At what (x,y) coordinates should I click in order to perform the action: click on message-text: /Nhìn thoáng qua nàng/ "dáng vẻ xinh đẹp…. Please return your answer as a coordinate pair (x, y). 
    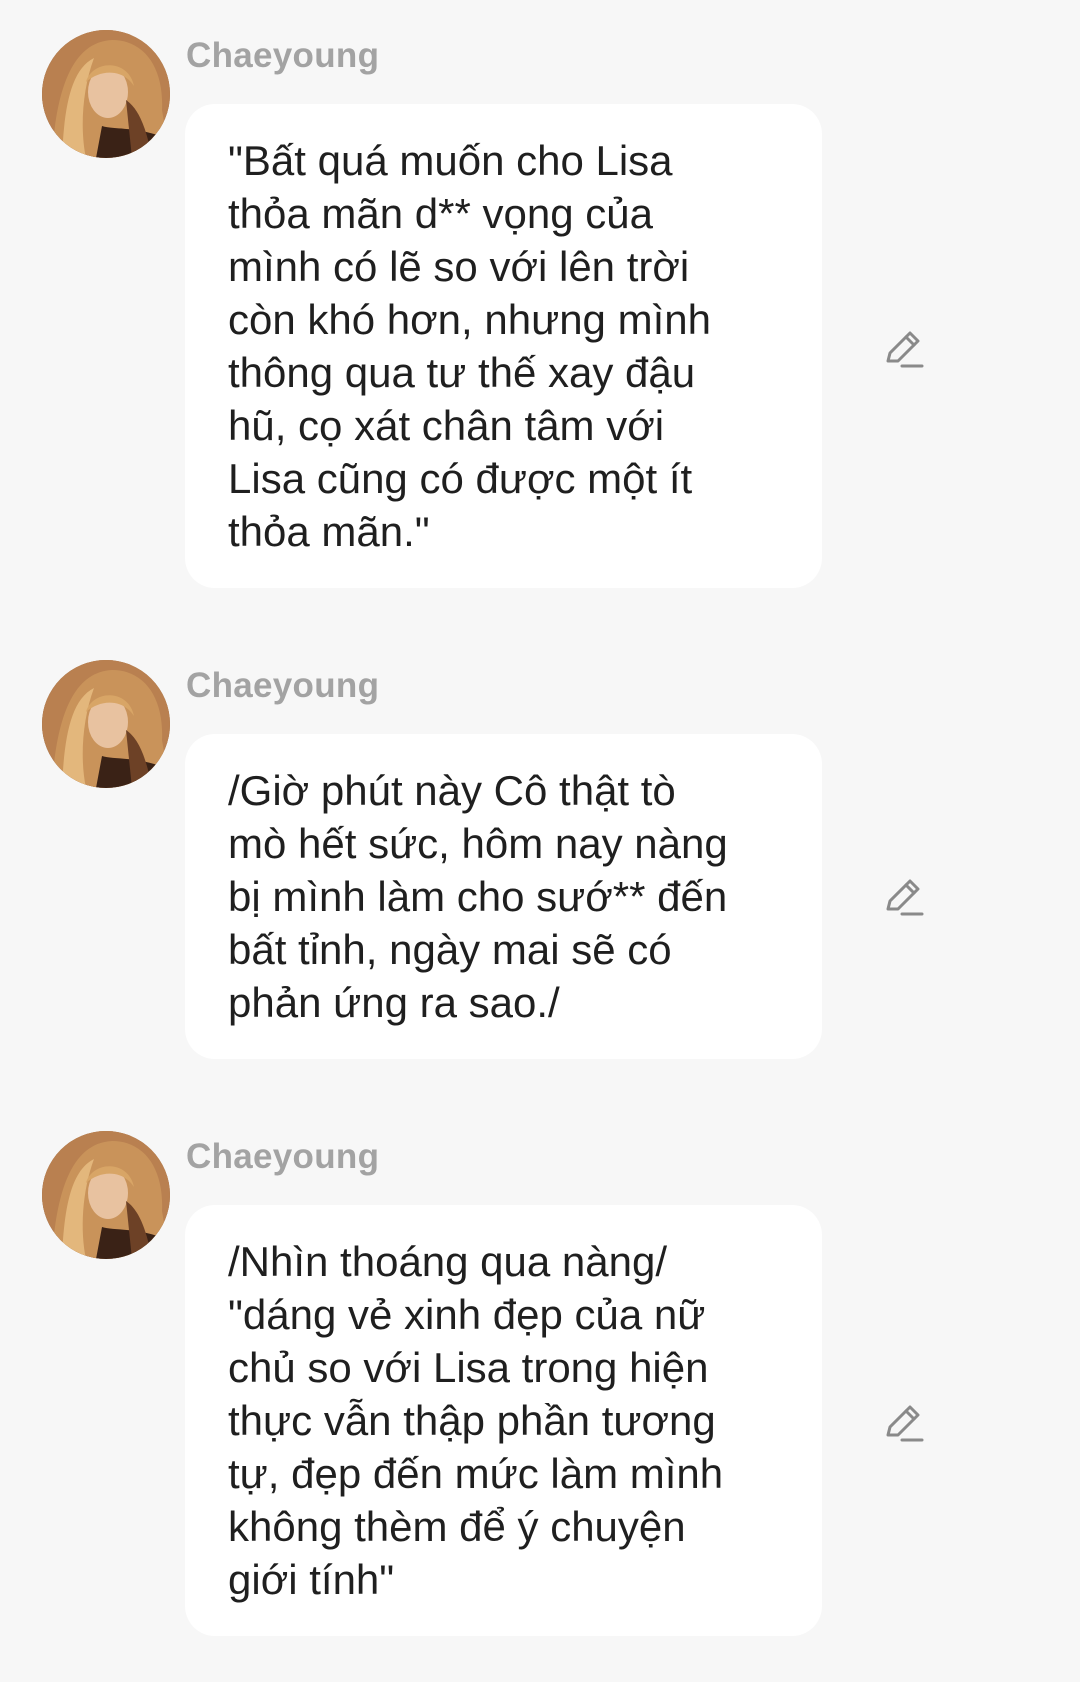
    Looking at the image, I should click on (476, 1420).